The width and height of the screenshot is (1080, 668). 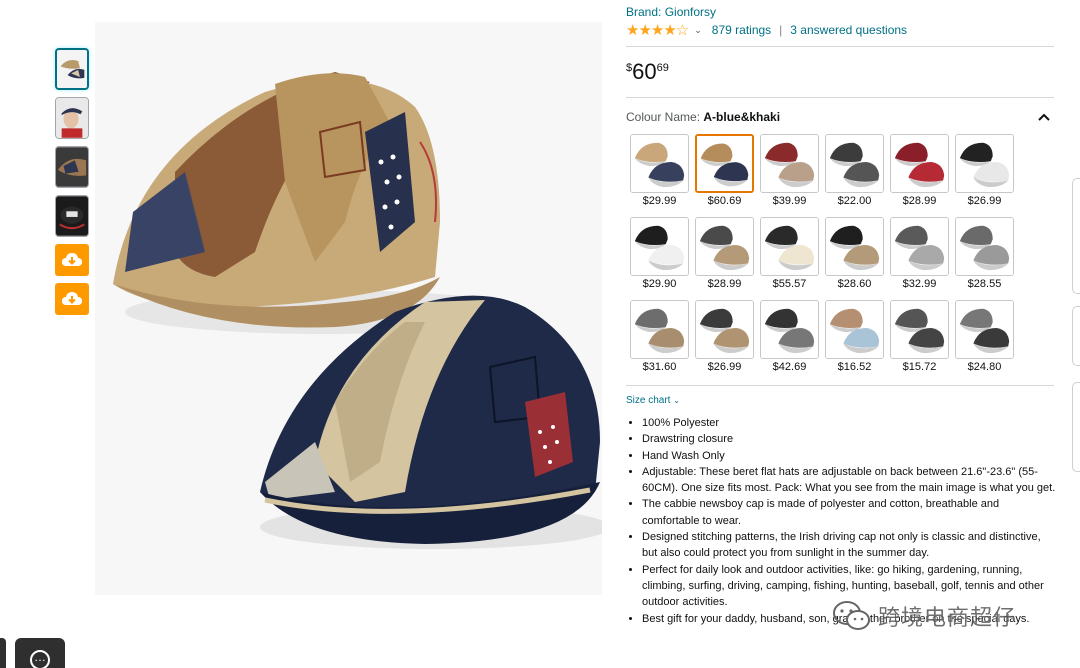 I want to click on colour-swatch: $39.99, so click(x=789, y=171).